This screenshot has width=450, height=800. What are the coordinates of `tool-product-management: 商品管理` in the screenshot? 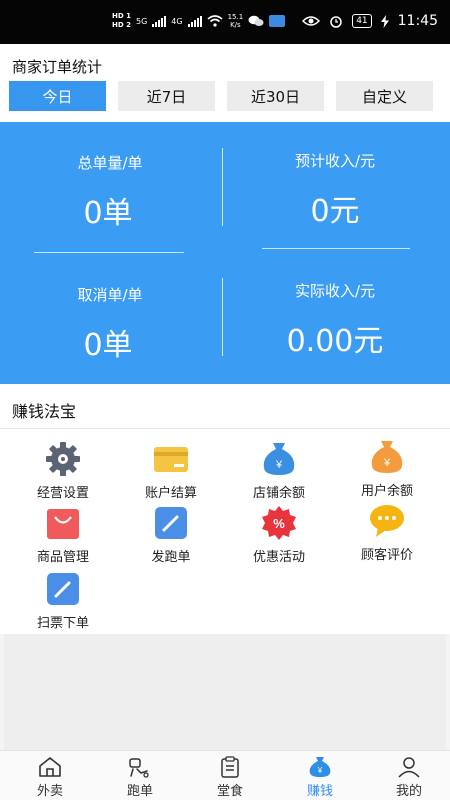 It's located at (63, 534).